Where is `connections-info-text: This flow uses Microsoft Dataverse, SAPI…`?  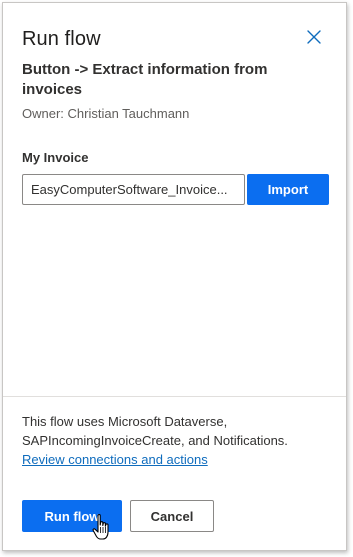 connections-info-text: This flow uses Microsoft Dataverse, SAPI… is located at coordinates (155, 431).